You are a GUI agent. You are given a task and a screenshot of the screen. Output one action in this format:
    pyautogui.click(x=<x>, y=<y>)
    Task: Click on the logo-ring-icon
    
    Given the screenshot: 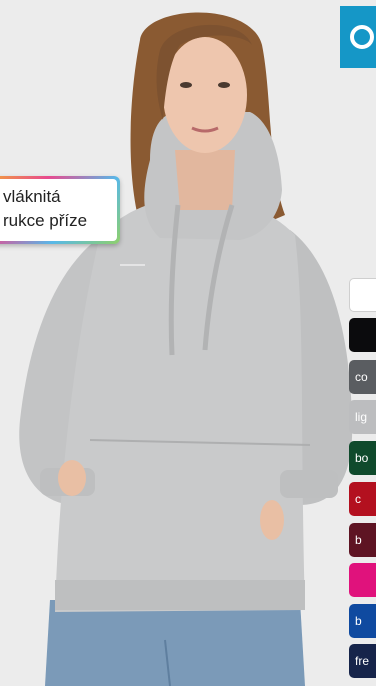 What is the action you would take?
    pyautogui.click(x=362, y=37)
    